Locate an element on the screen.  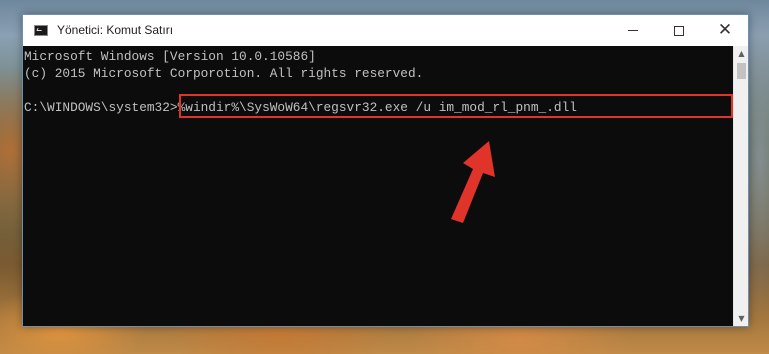
console-prompt: C:\WINDOWS\system32> is located at coordinates (101, 107).